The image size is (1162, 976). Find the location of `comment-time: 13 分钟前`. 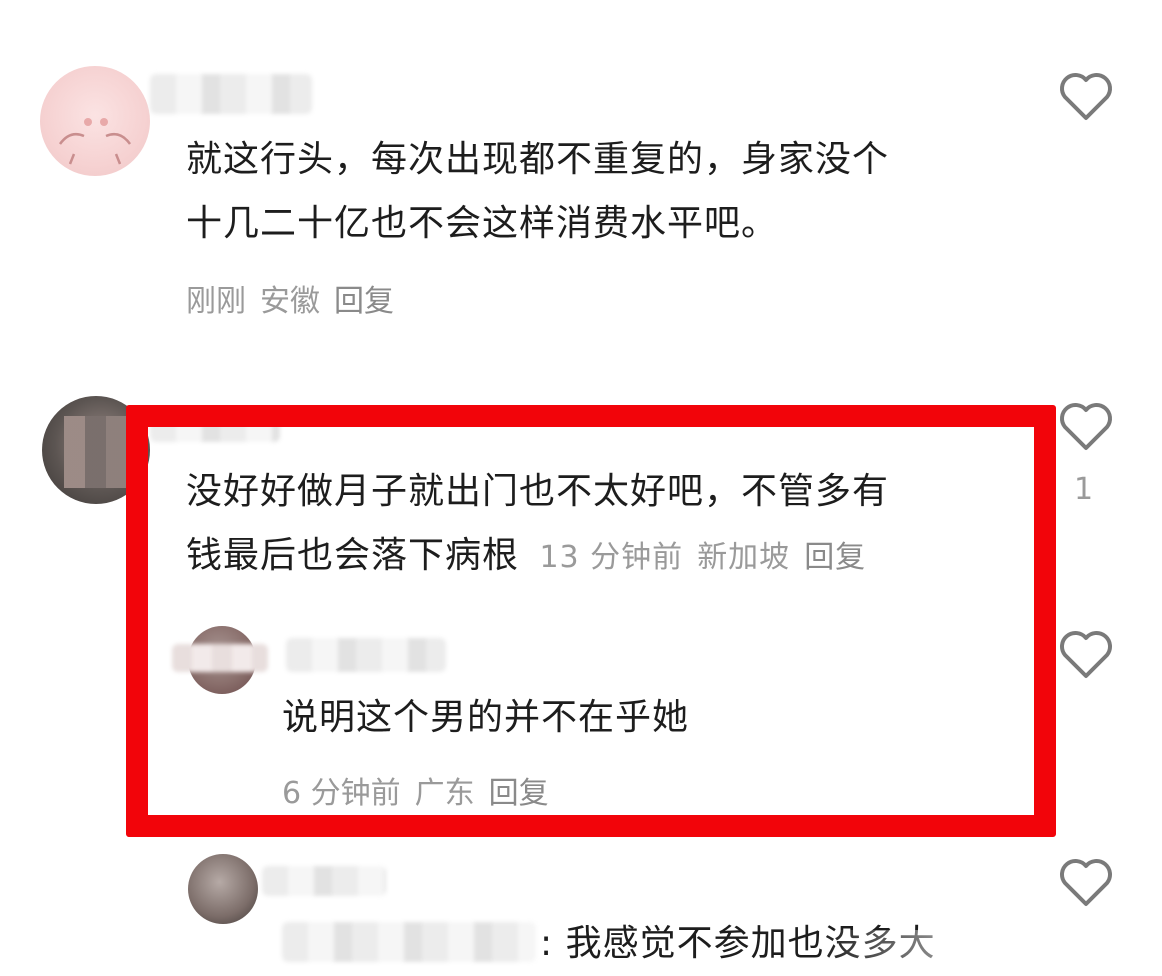

comment-time: 13 分钟前 is located at coordinates (611, 557).